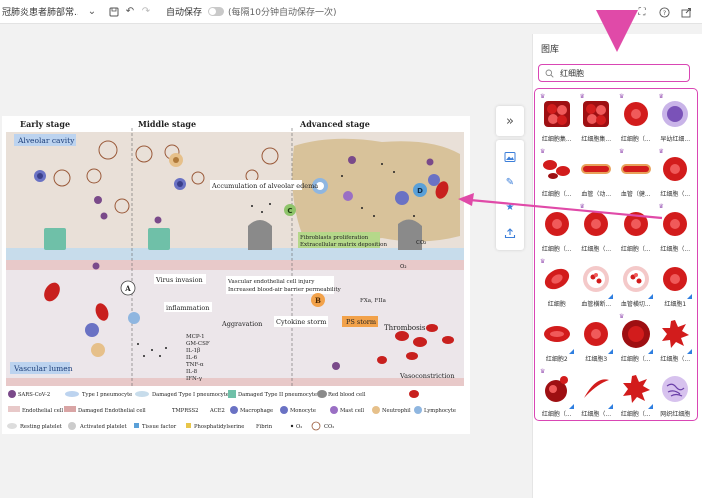 The image size is (702, 498). I want to click on gallery-tile: ♛ 红细胞, so click(557, 285).